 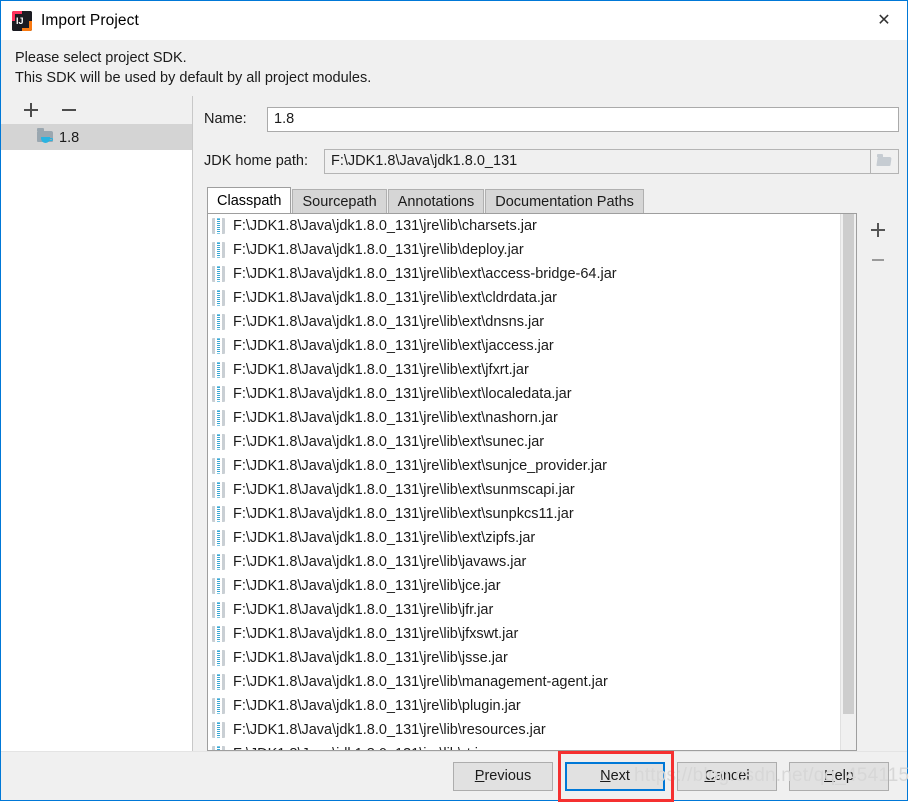 What do you see at coordinates (605, 776) in the screenshot?
I see `next-mnemonic: N` at bounding box center [605, 776].